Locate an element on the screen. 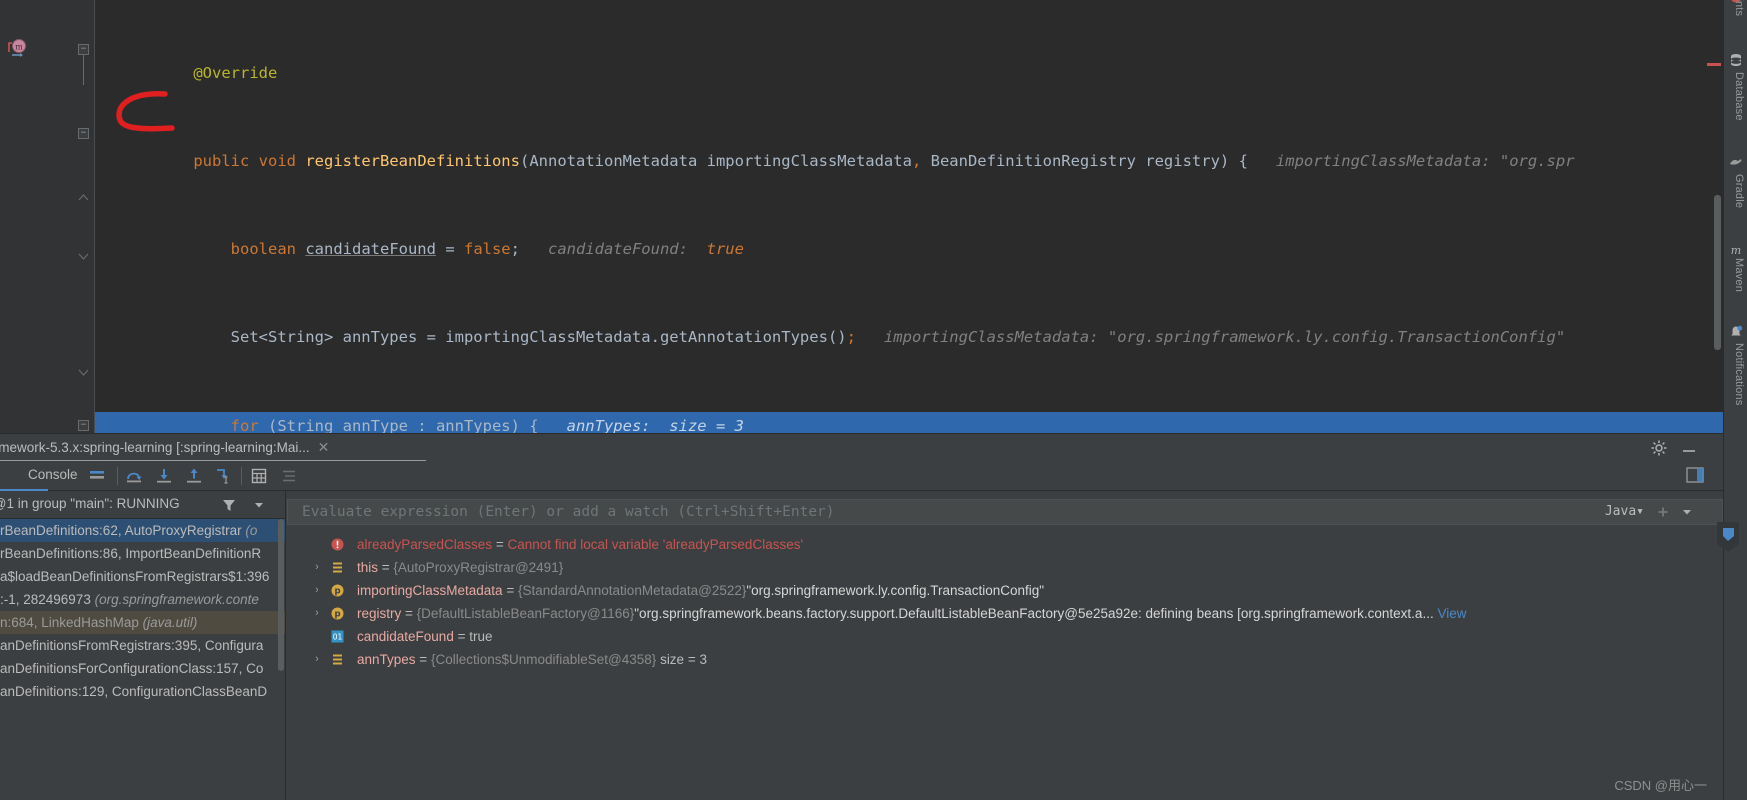  editor-gutter-icons: m is located at coordinates (16, 216).